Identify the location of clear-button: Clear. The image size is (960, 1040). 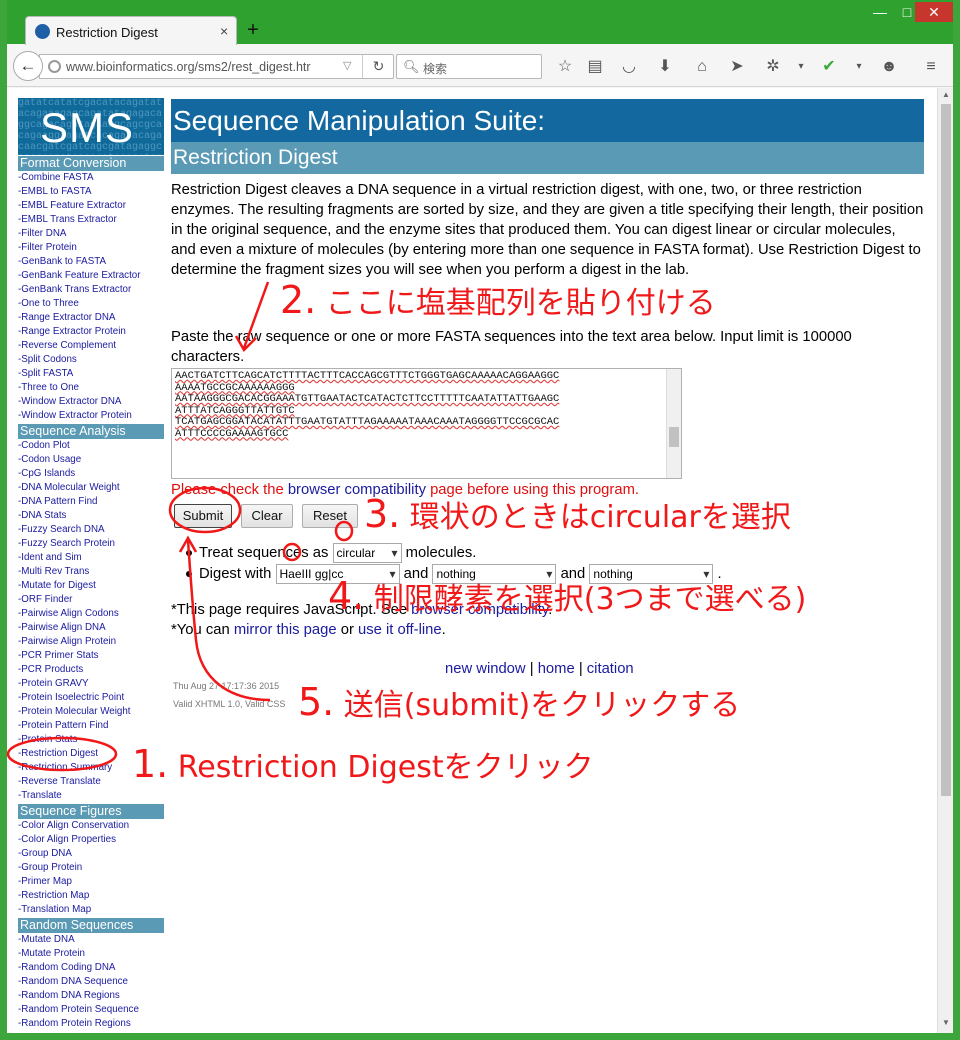
(267, 516).